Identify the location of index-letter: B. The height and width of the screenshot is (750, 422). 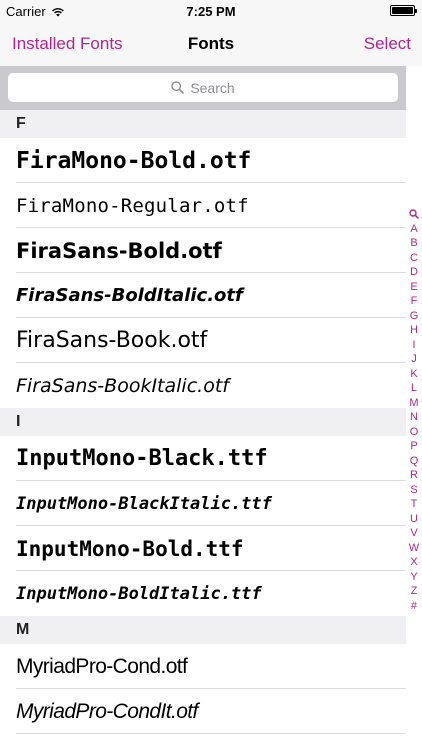
(414, 243).